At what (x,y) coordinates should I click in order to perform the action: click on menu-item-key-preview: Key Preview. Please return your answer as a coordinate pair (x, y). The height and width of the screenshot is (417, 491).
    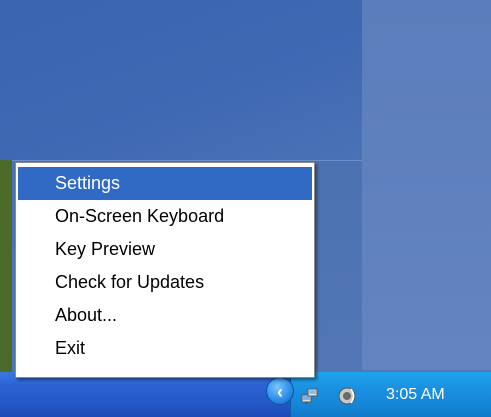
    Looking at the image, I should click on (165, 249).